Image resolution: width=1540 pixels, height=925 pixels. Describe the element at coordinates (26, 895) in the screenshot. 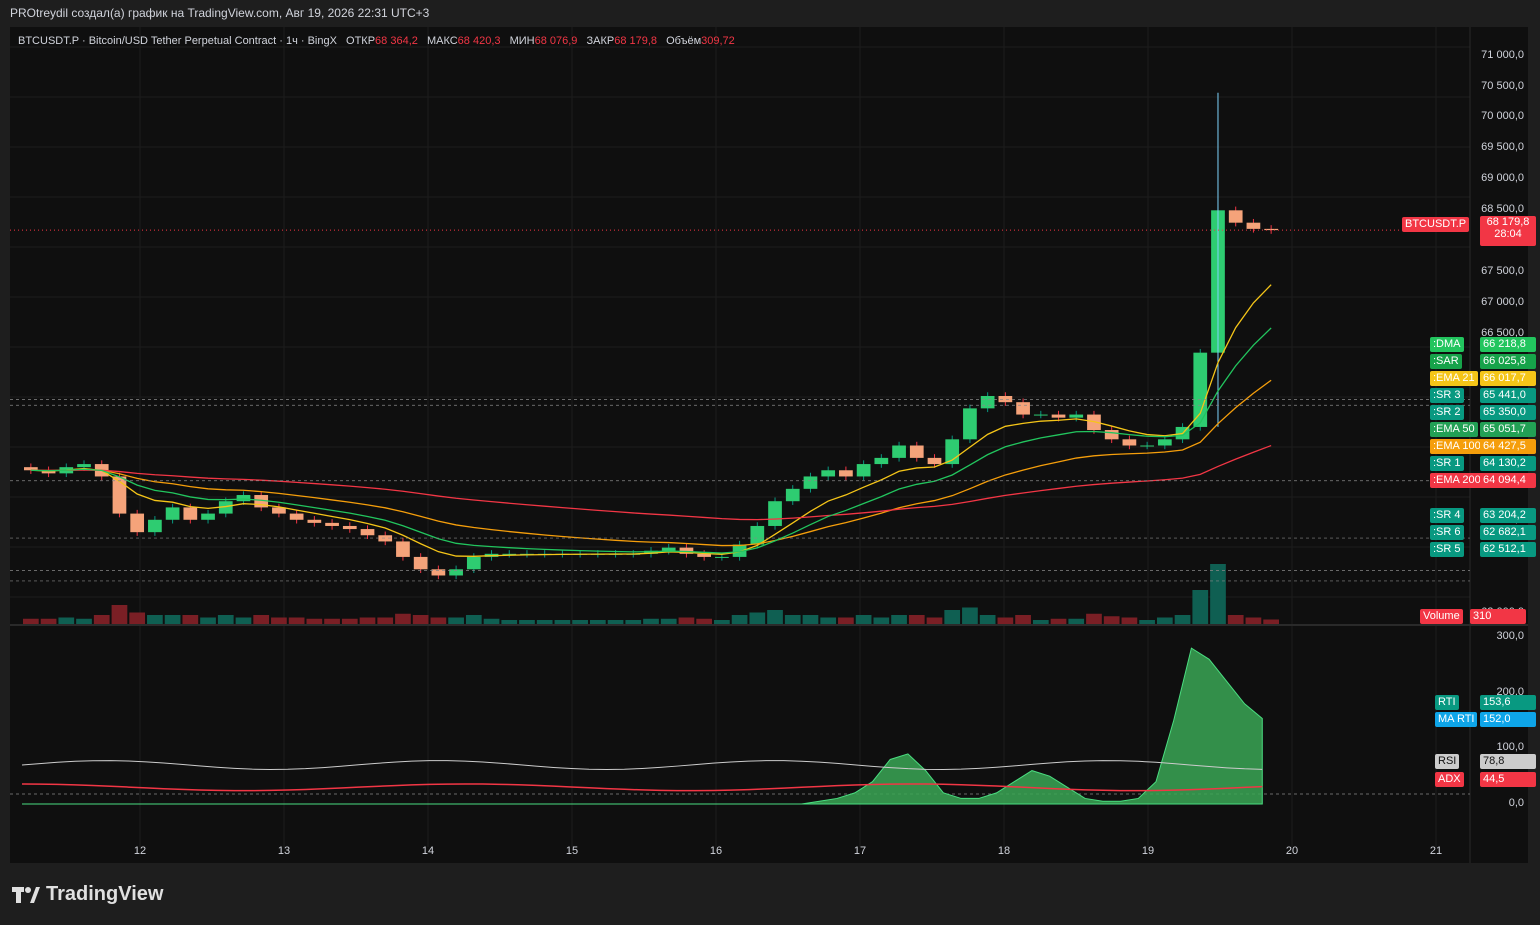

I see `tradingview-logo-icon` at that location.